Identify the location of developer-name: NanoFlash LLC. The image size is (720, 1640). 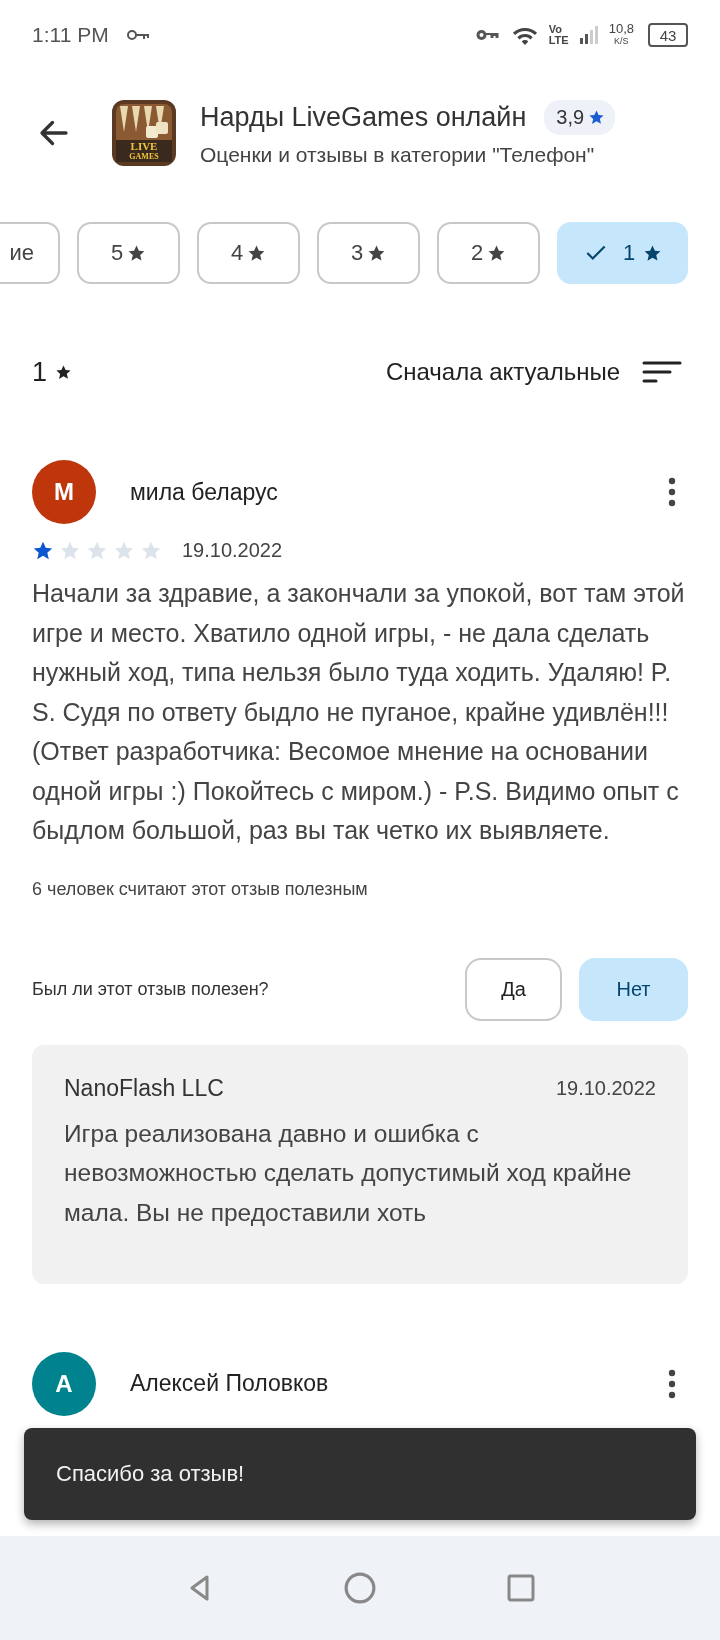
(144, 1088).